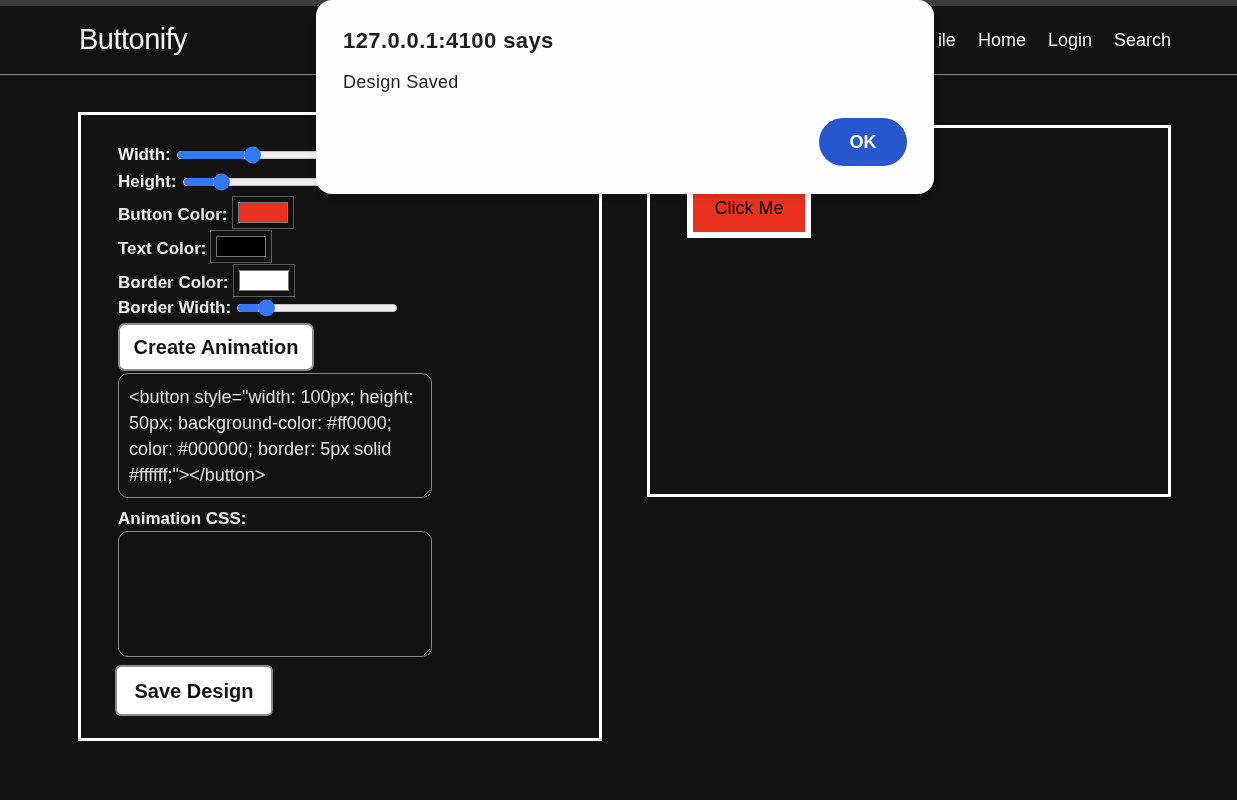  I want to click on field-label: Button Color:, so click(173, 215).